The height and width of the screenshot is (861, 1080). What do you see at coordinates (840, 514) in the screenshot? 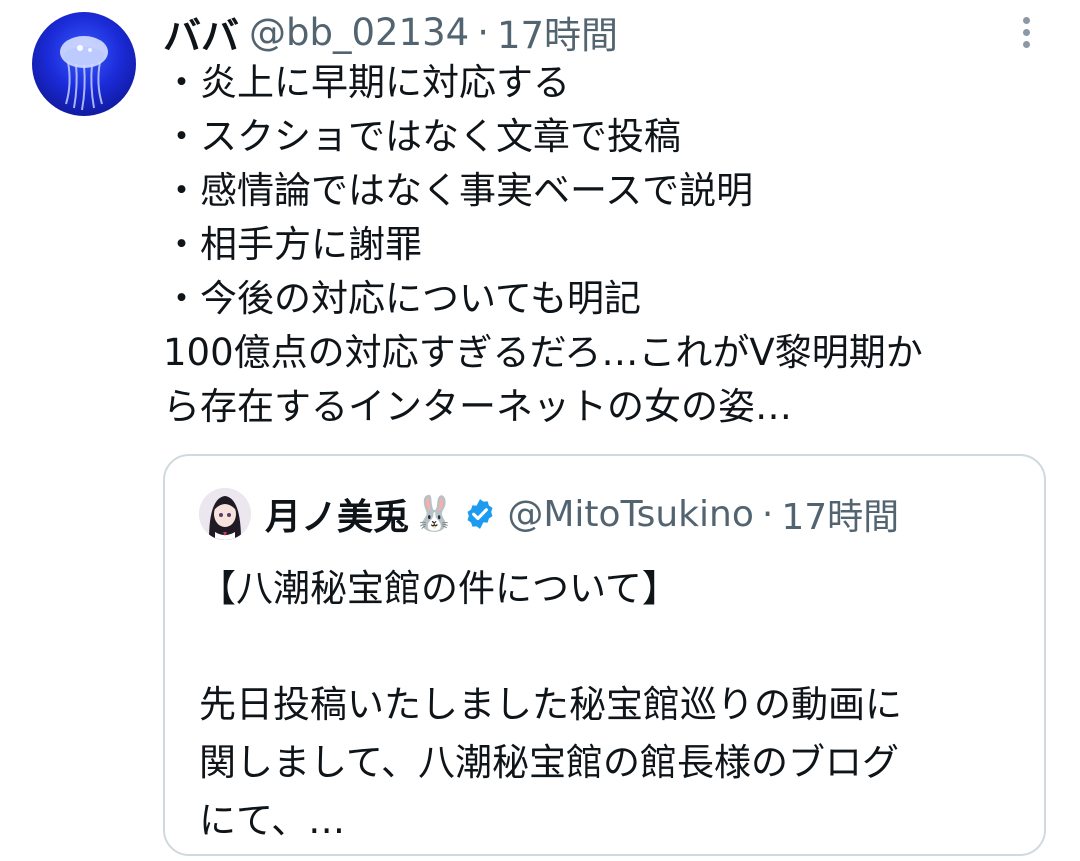
I see `quoted-timestamp: 17時間` at bounding box center [840, 514].